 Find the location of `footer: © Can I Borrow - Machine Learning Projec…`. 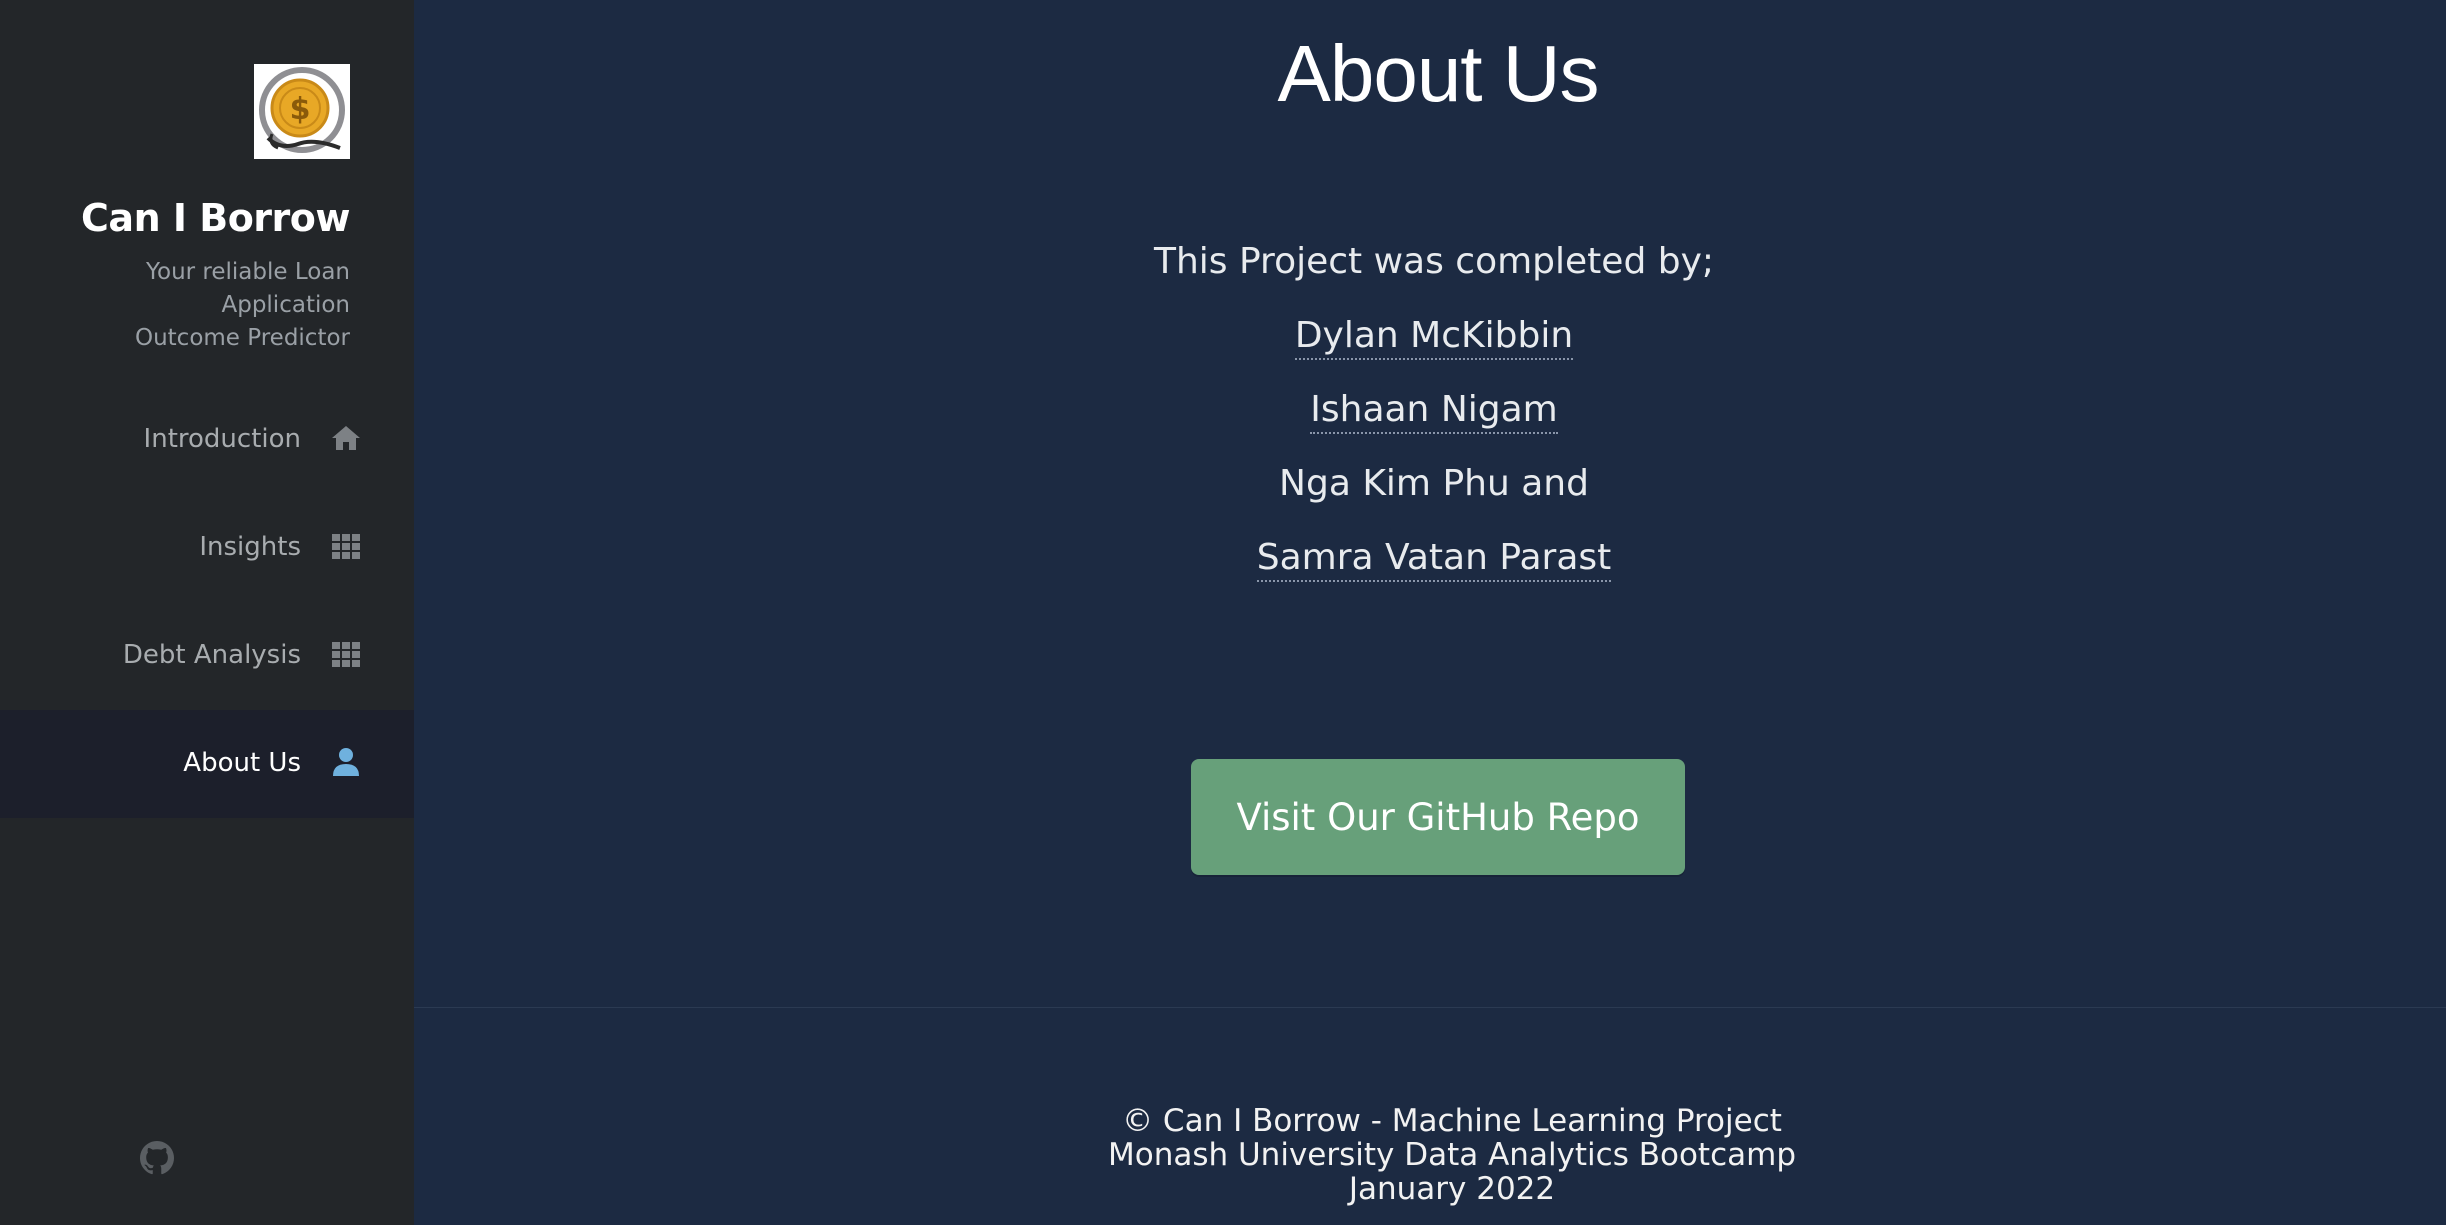

footer: © Can I Borrow - Machine Learning Projec… is located at coordinates (1452, 1155).